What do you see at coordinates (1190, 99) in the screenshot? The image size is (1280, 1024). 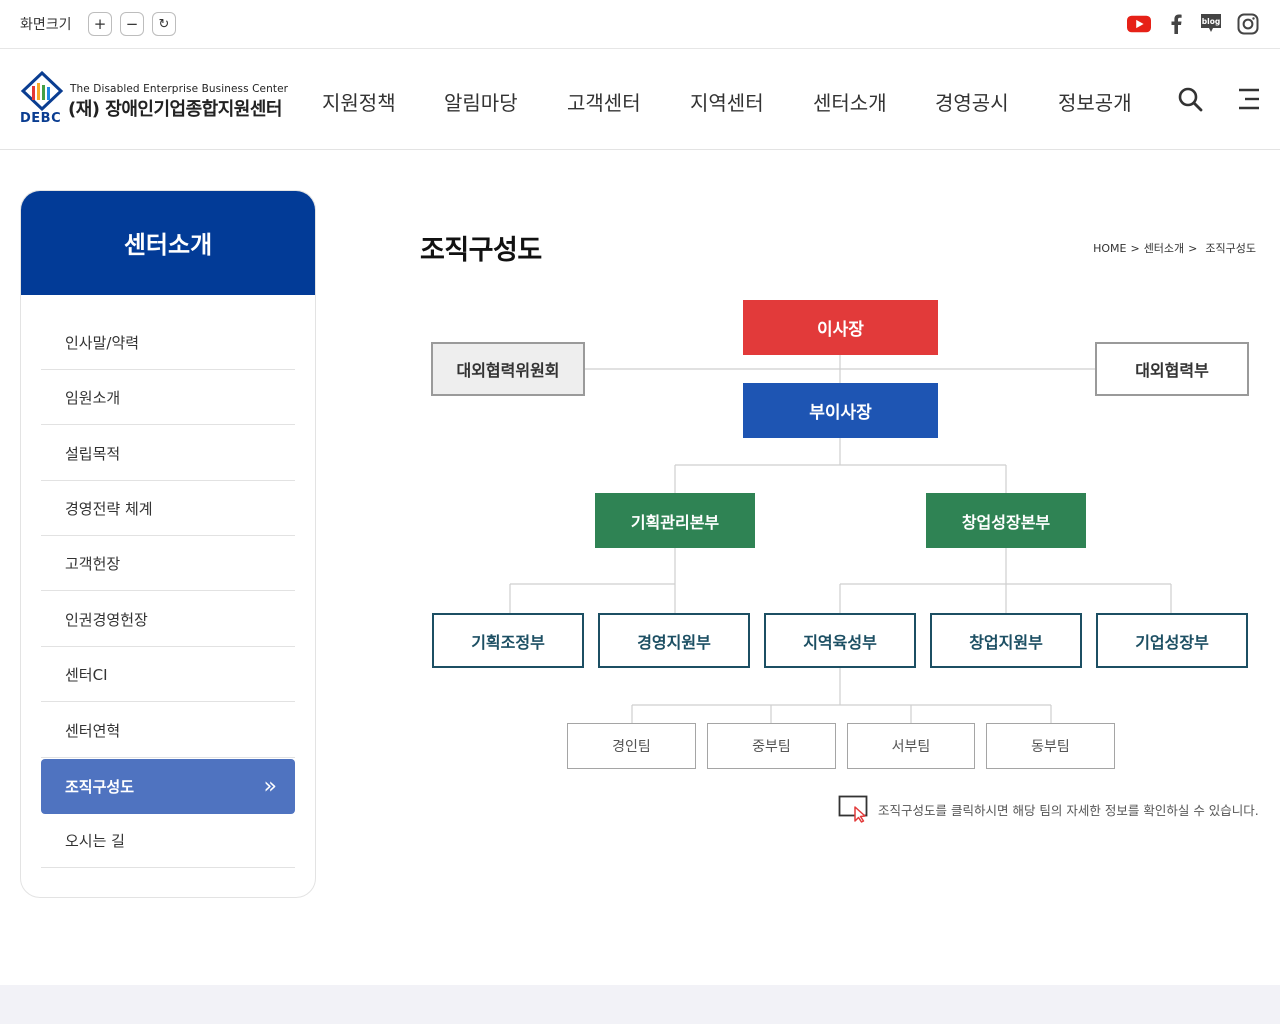 I see `search-icon` at bounding box center [1190, 99].